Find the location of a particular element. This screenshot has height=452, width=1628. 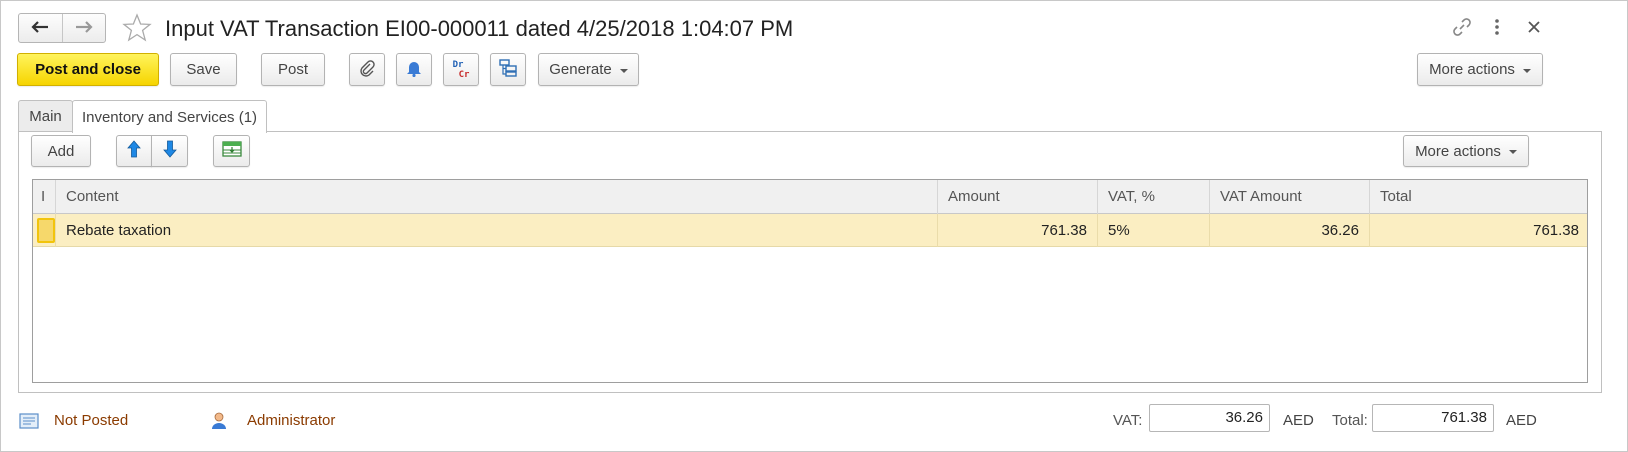

save-button: Save is located at coordinates (203, 69).